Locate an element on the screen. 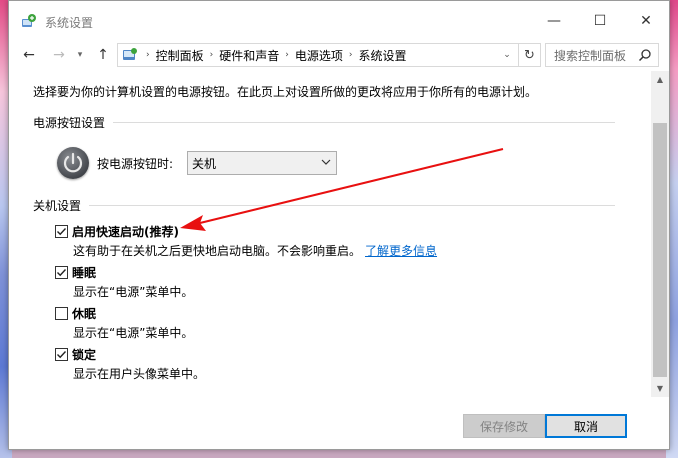 This screenshot has height=458, width=678. search-input: 搜索控制面板 is located at coordinates (602, 55).